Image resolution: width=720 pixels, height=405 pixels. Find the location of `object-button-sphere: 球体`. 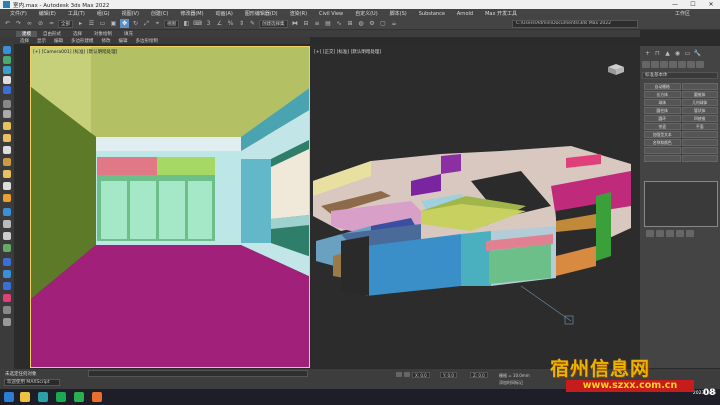

object-button-sphere: 球体 is located at coordinates (662, 102).